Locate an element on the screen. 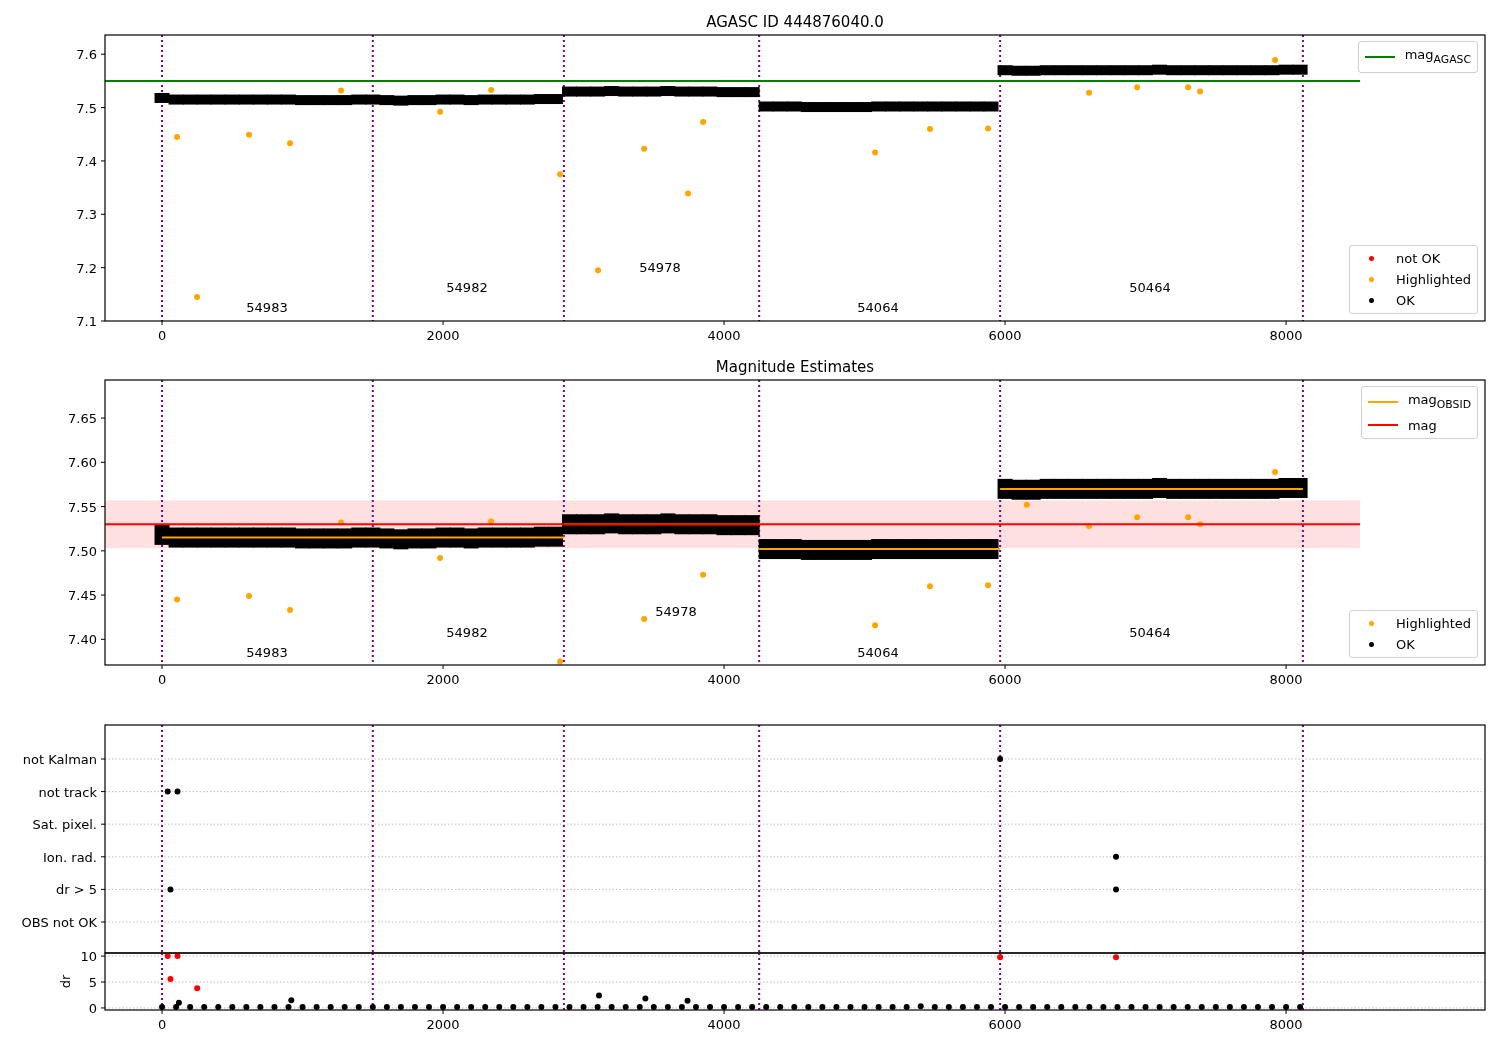 The width and height of the screenshot is (1500, 1050). axis-label: dr is located at coordinates (65, 981).